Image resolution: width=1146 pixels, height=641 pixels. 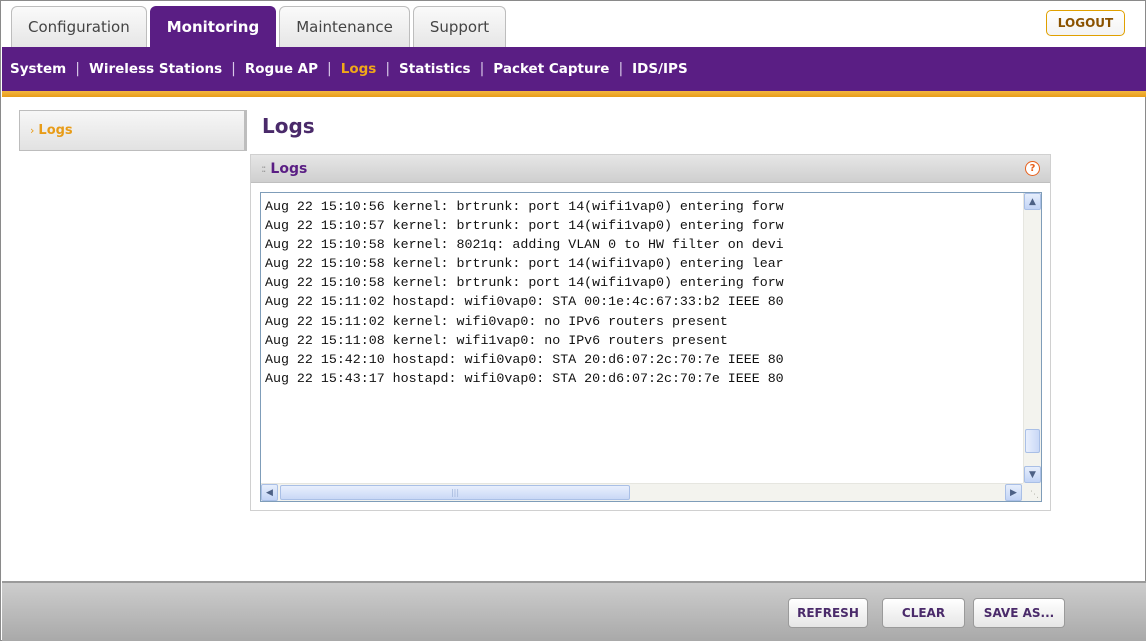 I want to click on subnav-logs: Logs, so click(x=359, y=69).